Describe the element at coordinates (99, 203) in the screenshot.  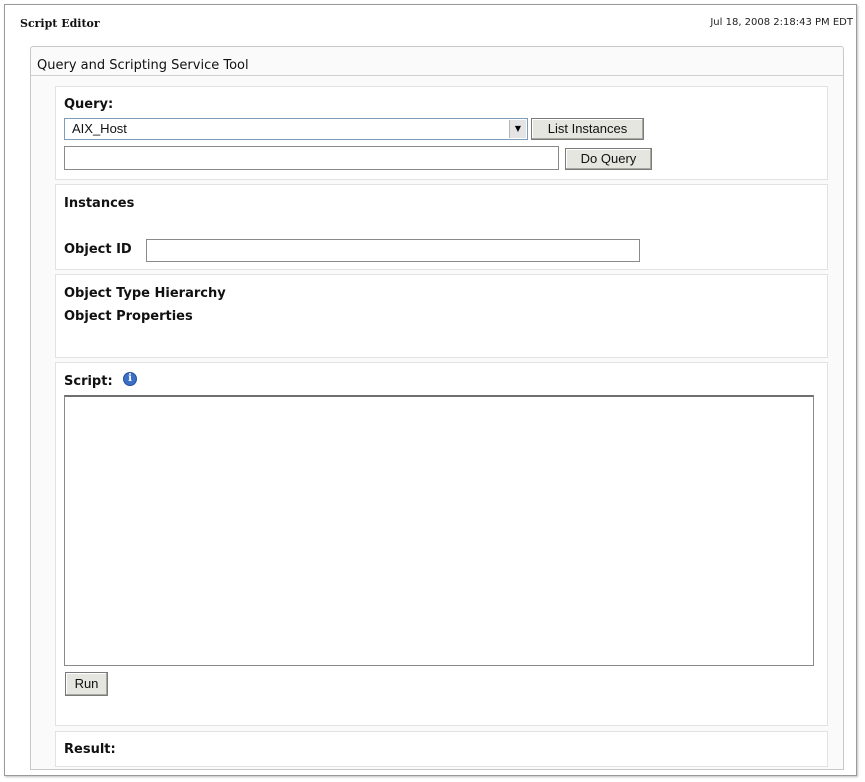
I see `instances-heading: Instances` at that location.